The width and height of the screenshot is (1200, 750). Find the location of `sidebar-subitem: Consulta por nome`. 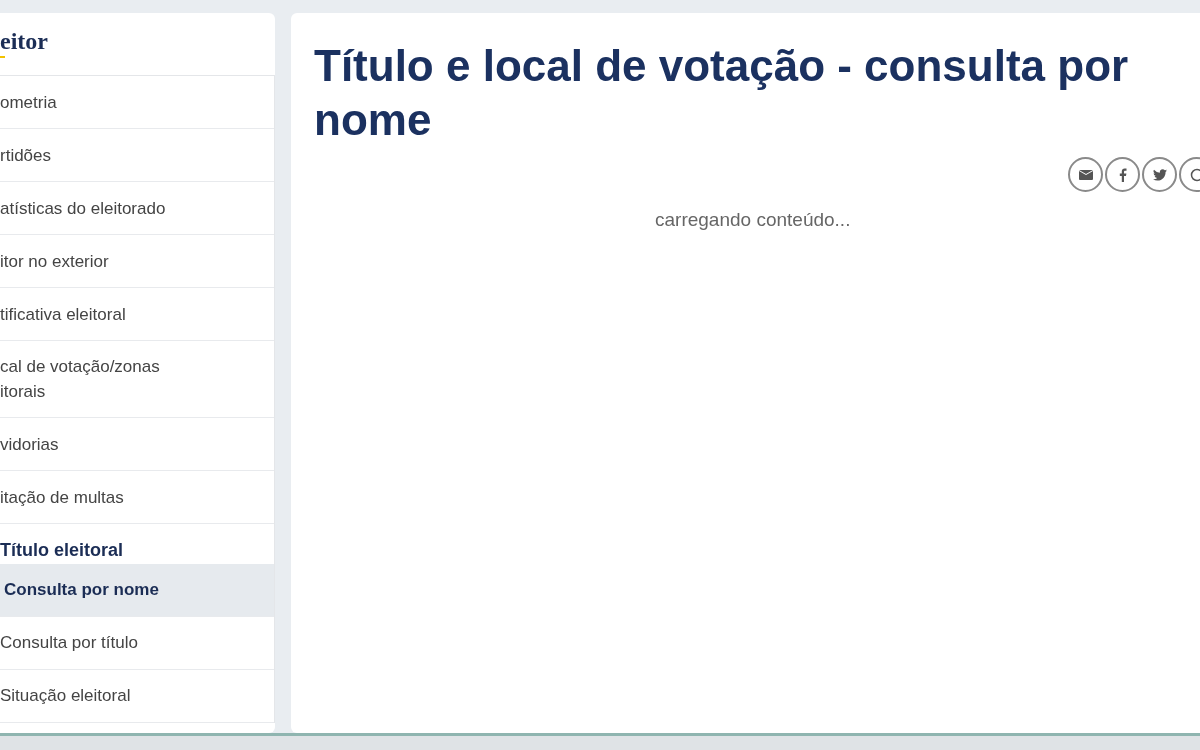

sidebar-subitem: Consulta por nome is located at coordinates (137, 590).